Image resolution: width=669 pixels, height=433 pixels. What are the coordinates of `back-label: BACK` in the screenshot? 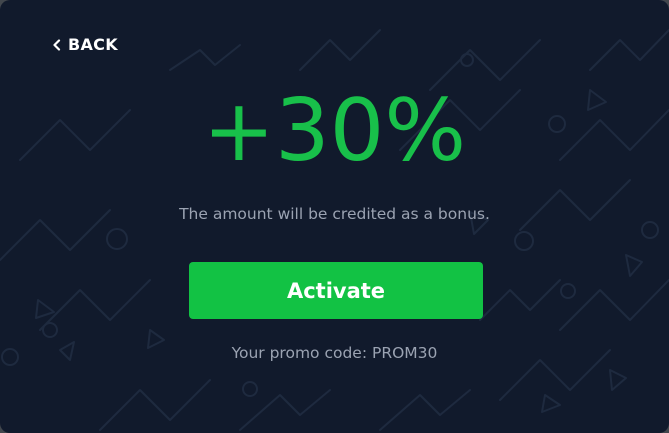 It's located at (93, 44).